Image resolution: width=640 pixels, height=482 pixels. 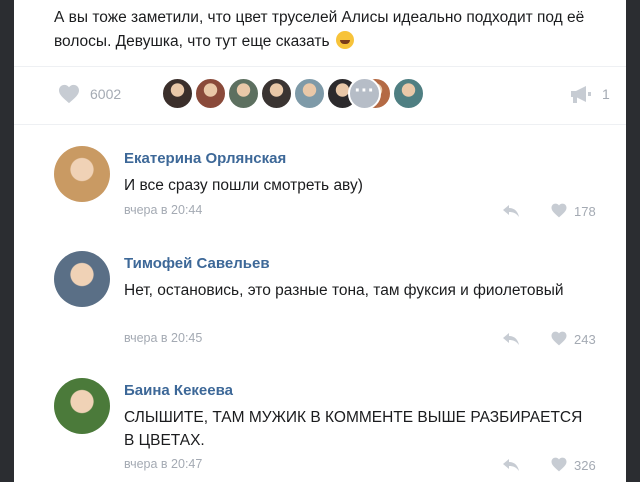 I want to click on comment-likes-count: 178, so click(x=585, y=211).